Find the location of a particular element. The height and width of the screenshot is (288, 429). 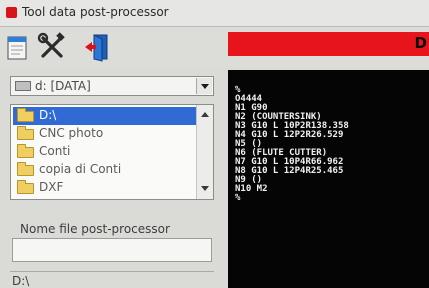

app-icon is located at coordinates (11, 12).